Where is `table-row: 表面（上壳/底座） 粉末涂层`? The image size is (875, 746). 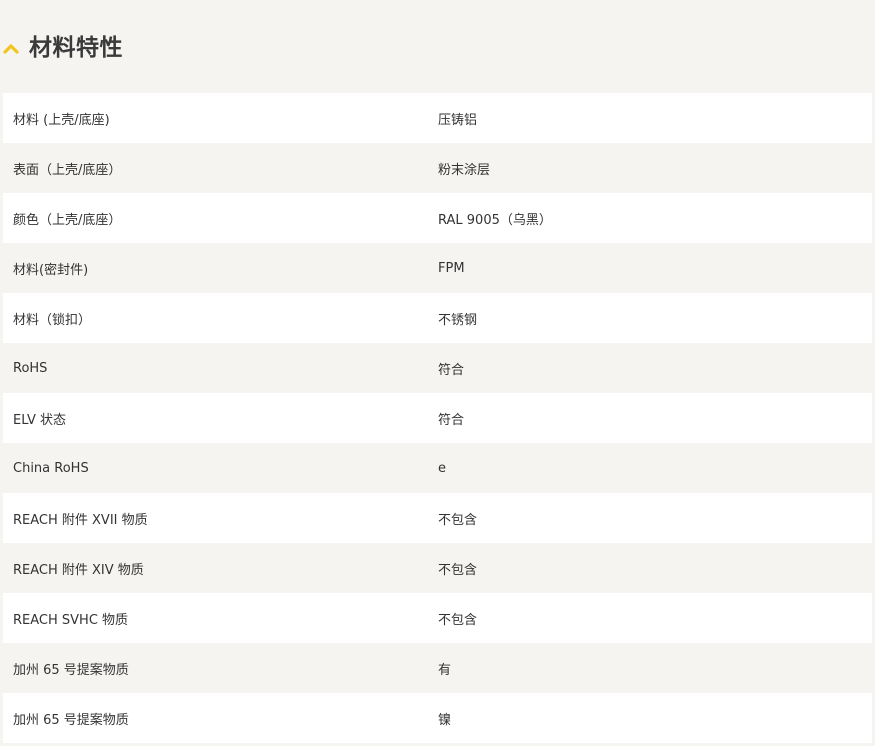
table-row: 表面（上壳/底座） 粉末涂层 is located at coordinates (437, 168).